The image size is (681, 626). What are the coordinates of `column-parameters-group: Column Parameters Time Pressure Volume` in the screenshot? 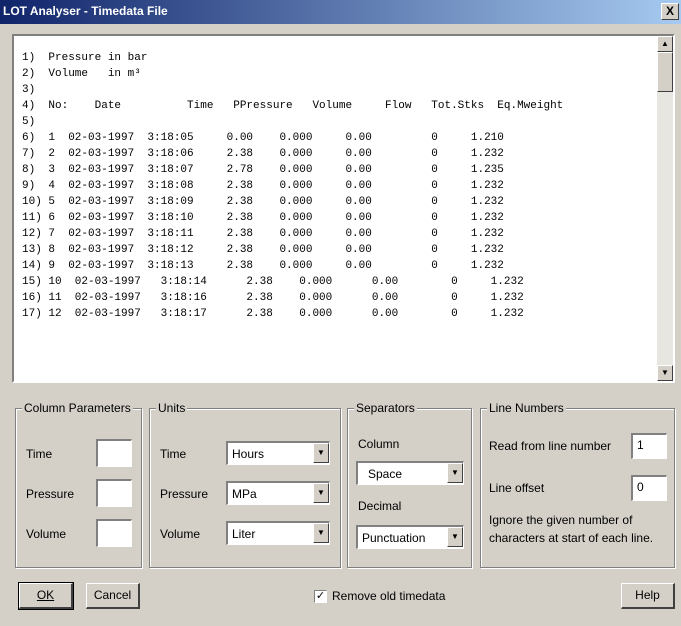 It's located at (78, 484).